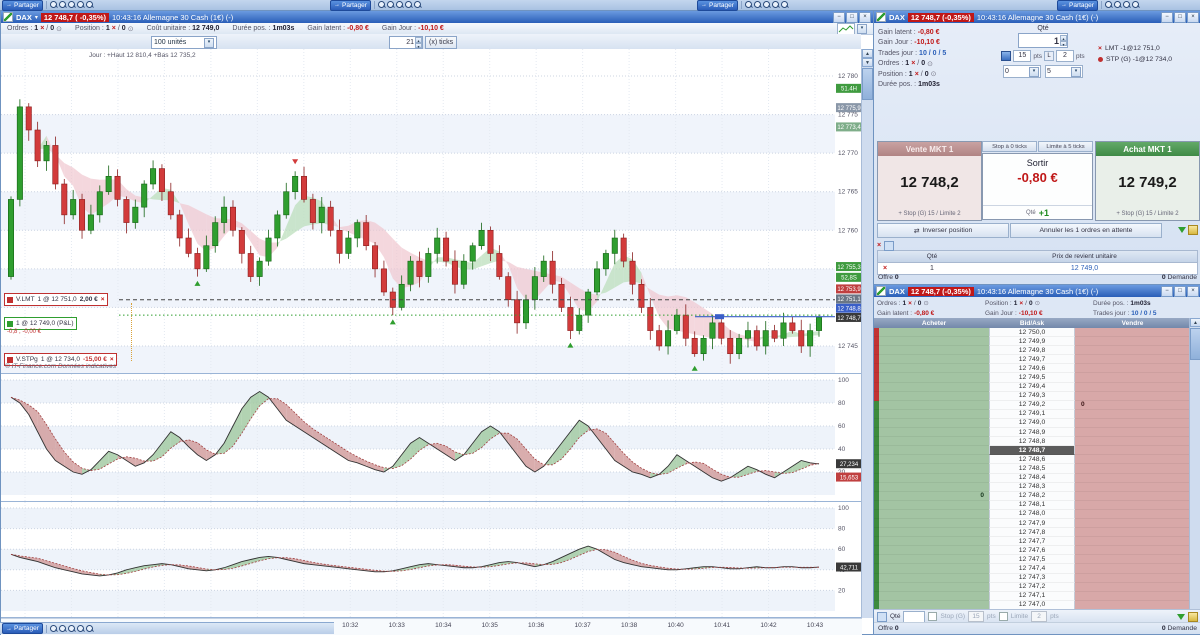  Describe the element at coordinates (1032, 468) in the screenshot. I see `dom-row: 12 748,5` at that location.